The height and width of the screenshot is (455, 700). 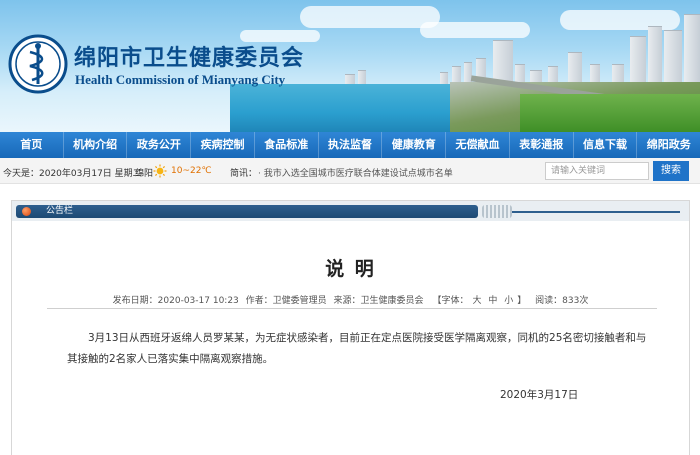 I want to click on font-size-control: 【字体：大 中 小】, so click(x=479, y=301).